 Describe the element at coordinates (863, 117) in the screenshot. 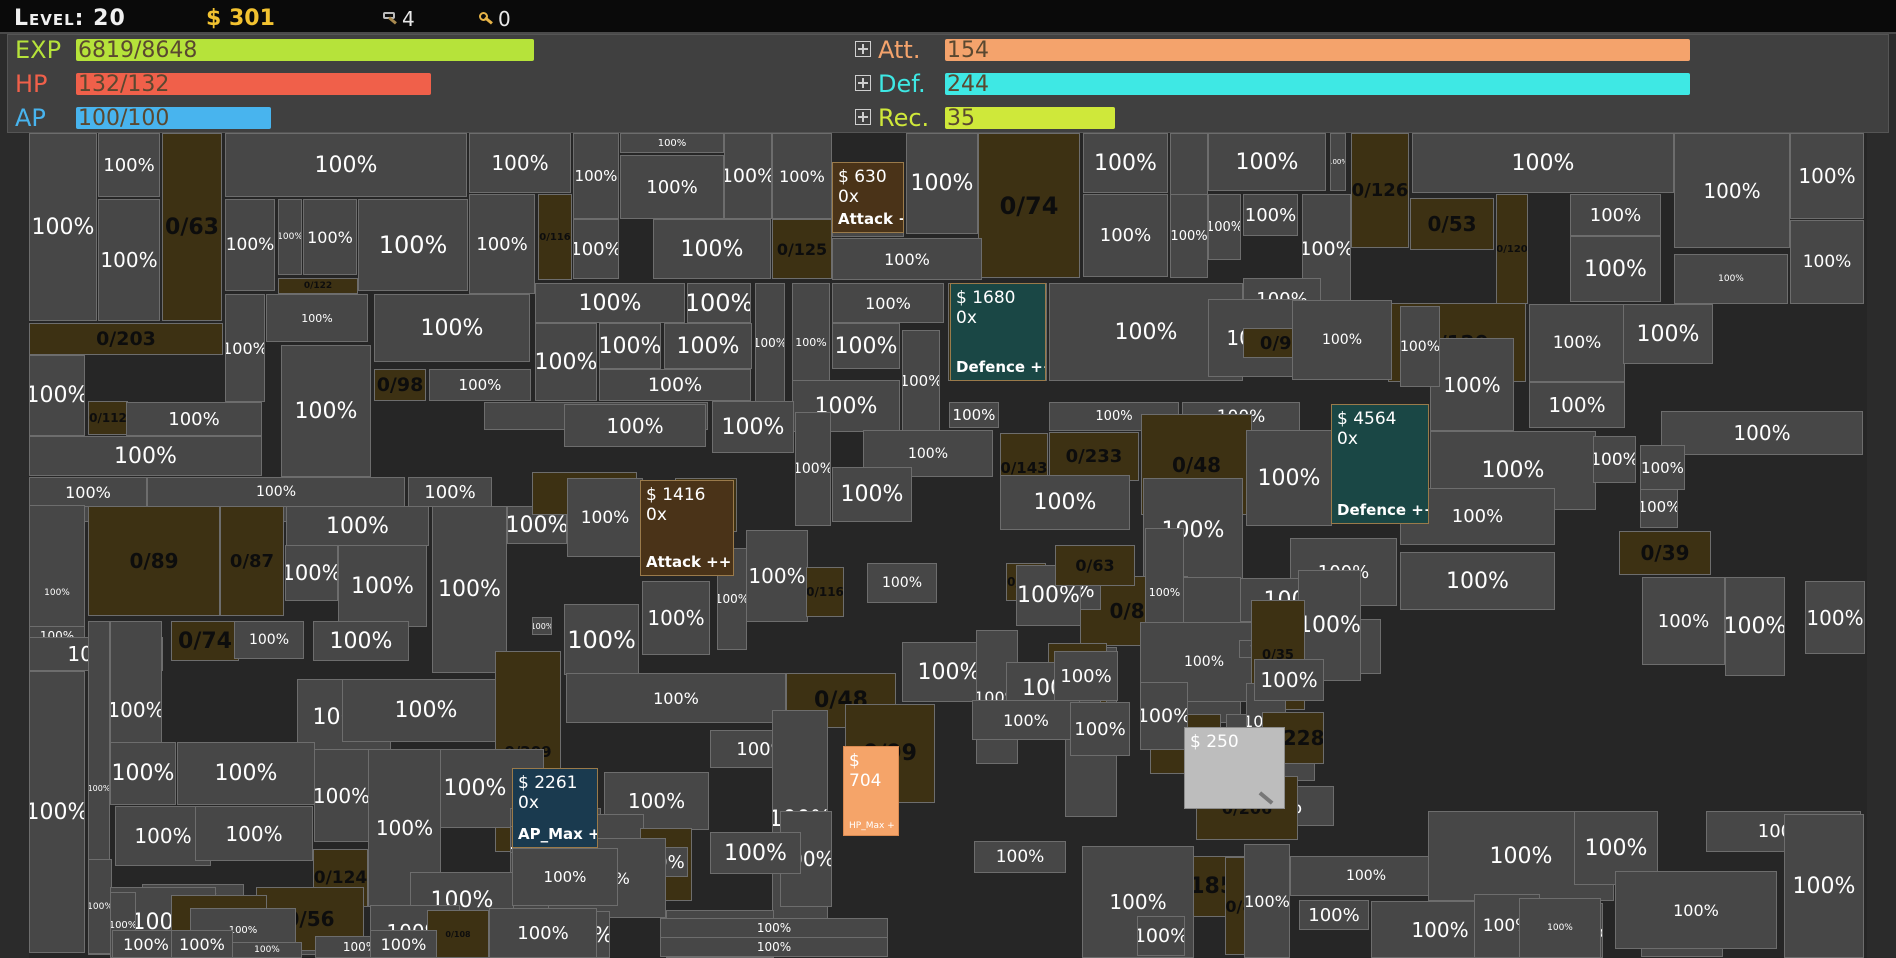

I see `rec-plus-button` at that location.